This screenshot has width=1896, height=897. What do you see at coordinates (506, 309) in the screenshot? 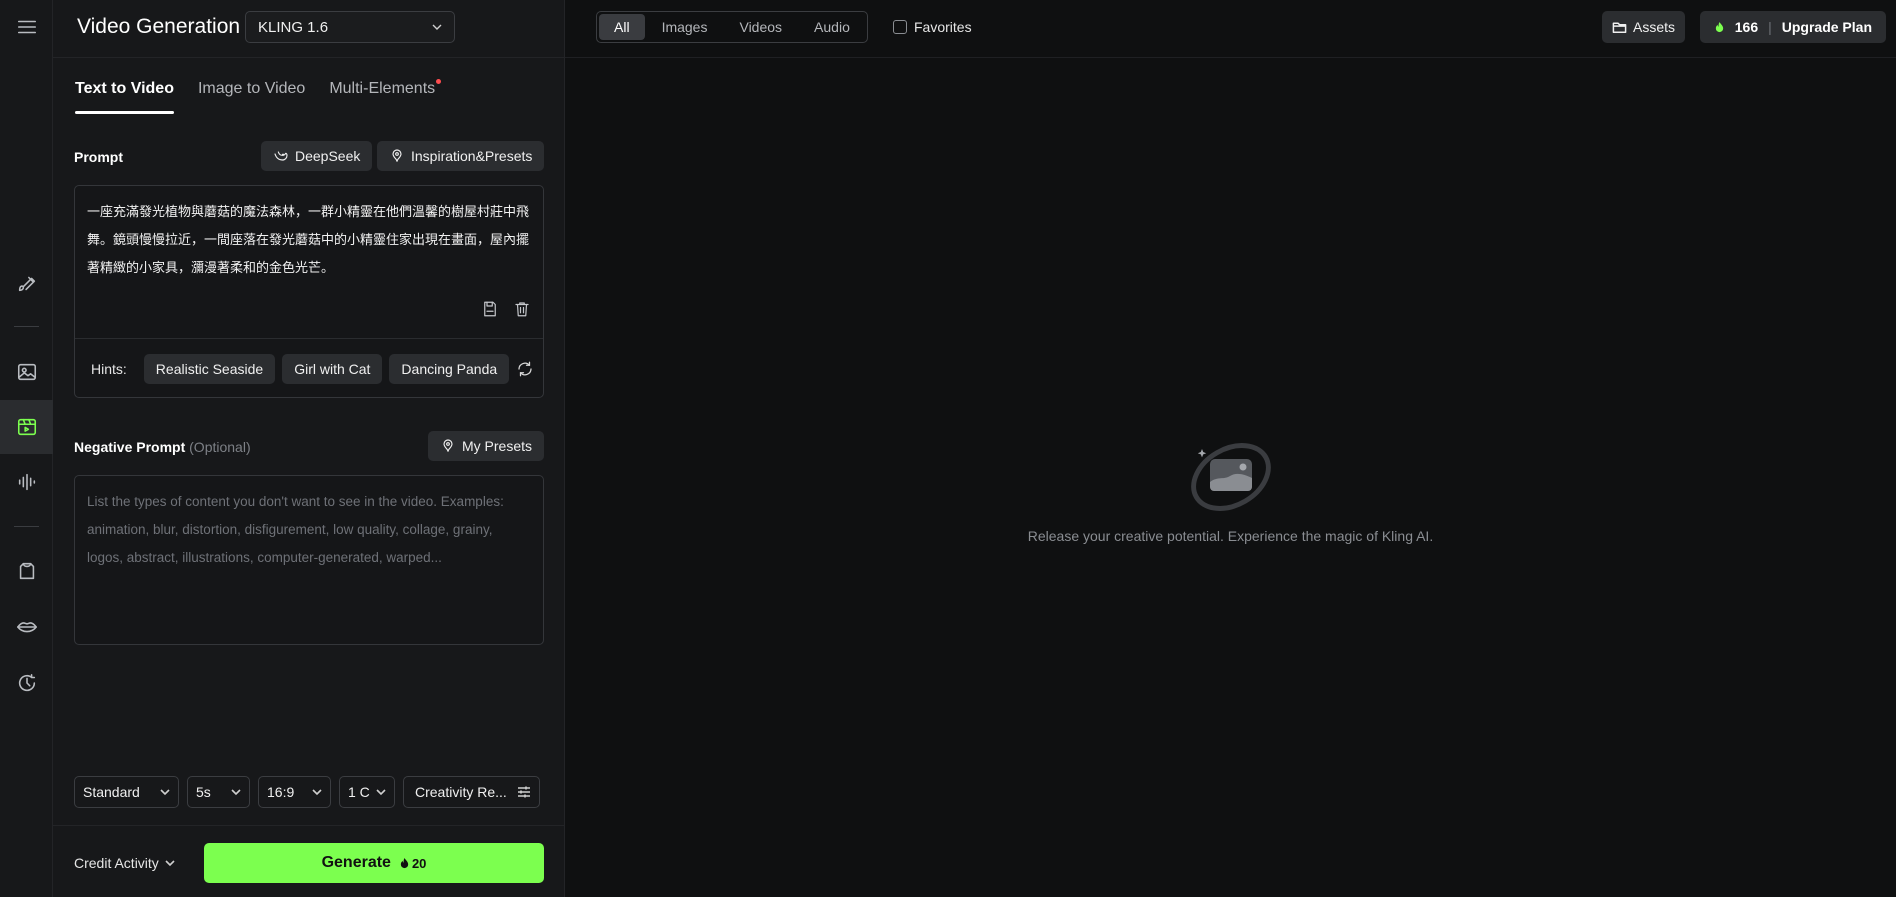
I see `prompt-tools` at bounding box center [506, 309].